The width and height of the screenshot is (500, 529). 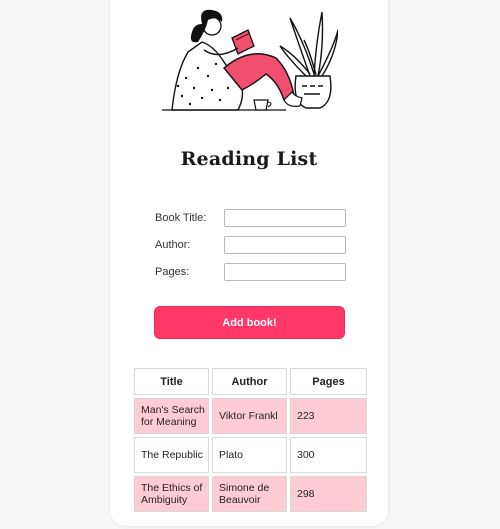 I want to click on column-header-author: Author, so click(x=249, y=381).